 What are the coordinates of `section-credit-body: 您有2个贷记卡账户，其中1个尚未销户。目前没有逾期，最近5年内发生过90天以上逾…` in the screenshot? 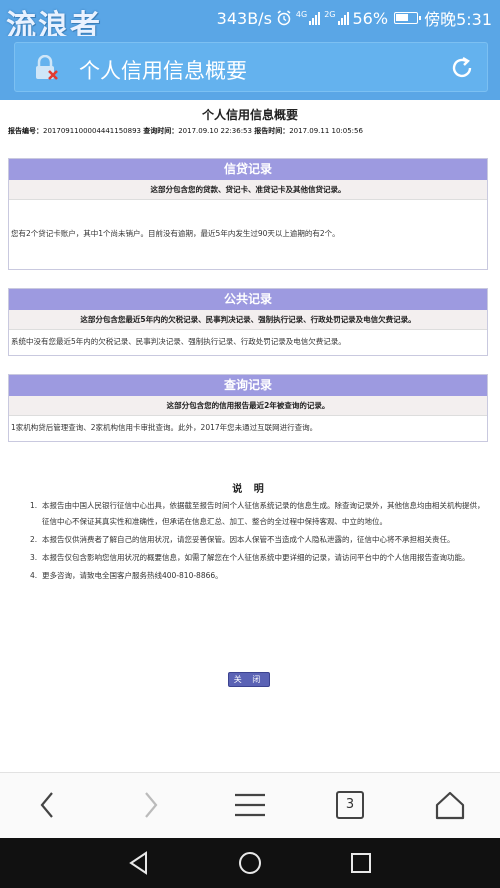 It's located at (175, 233).